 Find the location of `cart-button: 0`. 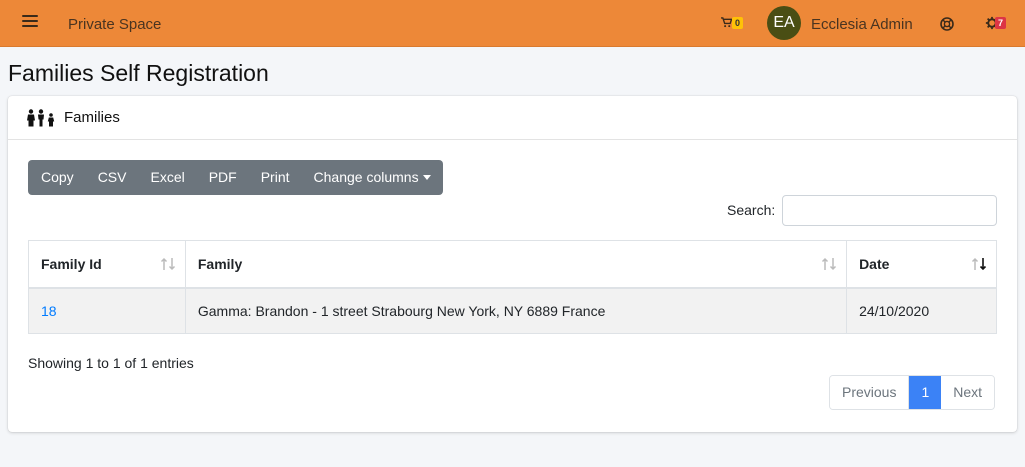

cart-button: 0 is located at coordinates (735, 24).